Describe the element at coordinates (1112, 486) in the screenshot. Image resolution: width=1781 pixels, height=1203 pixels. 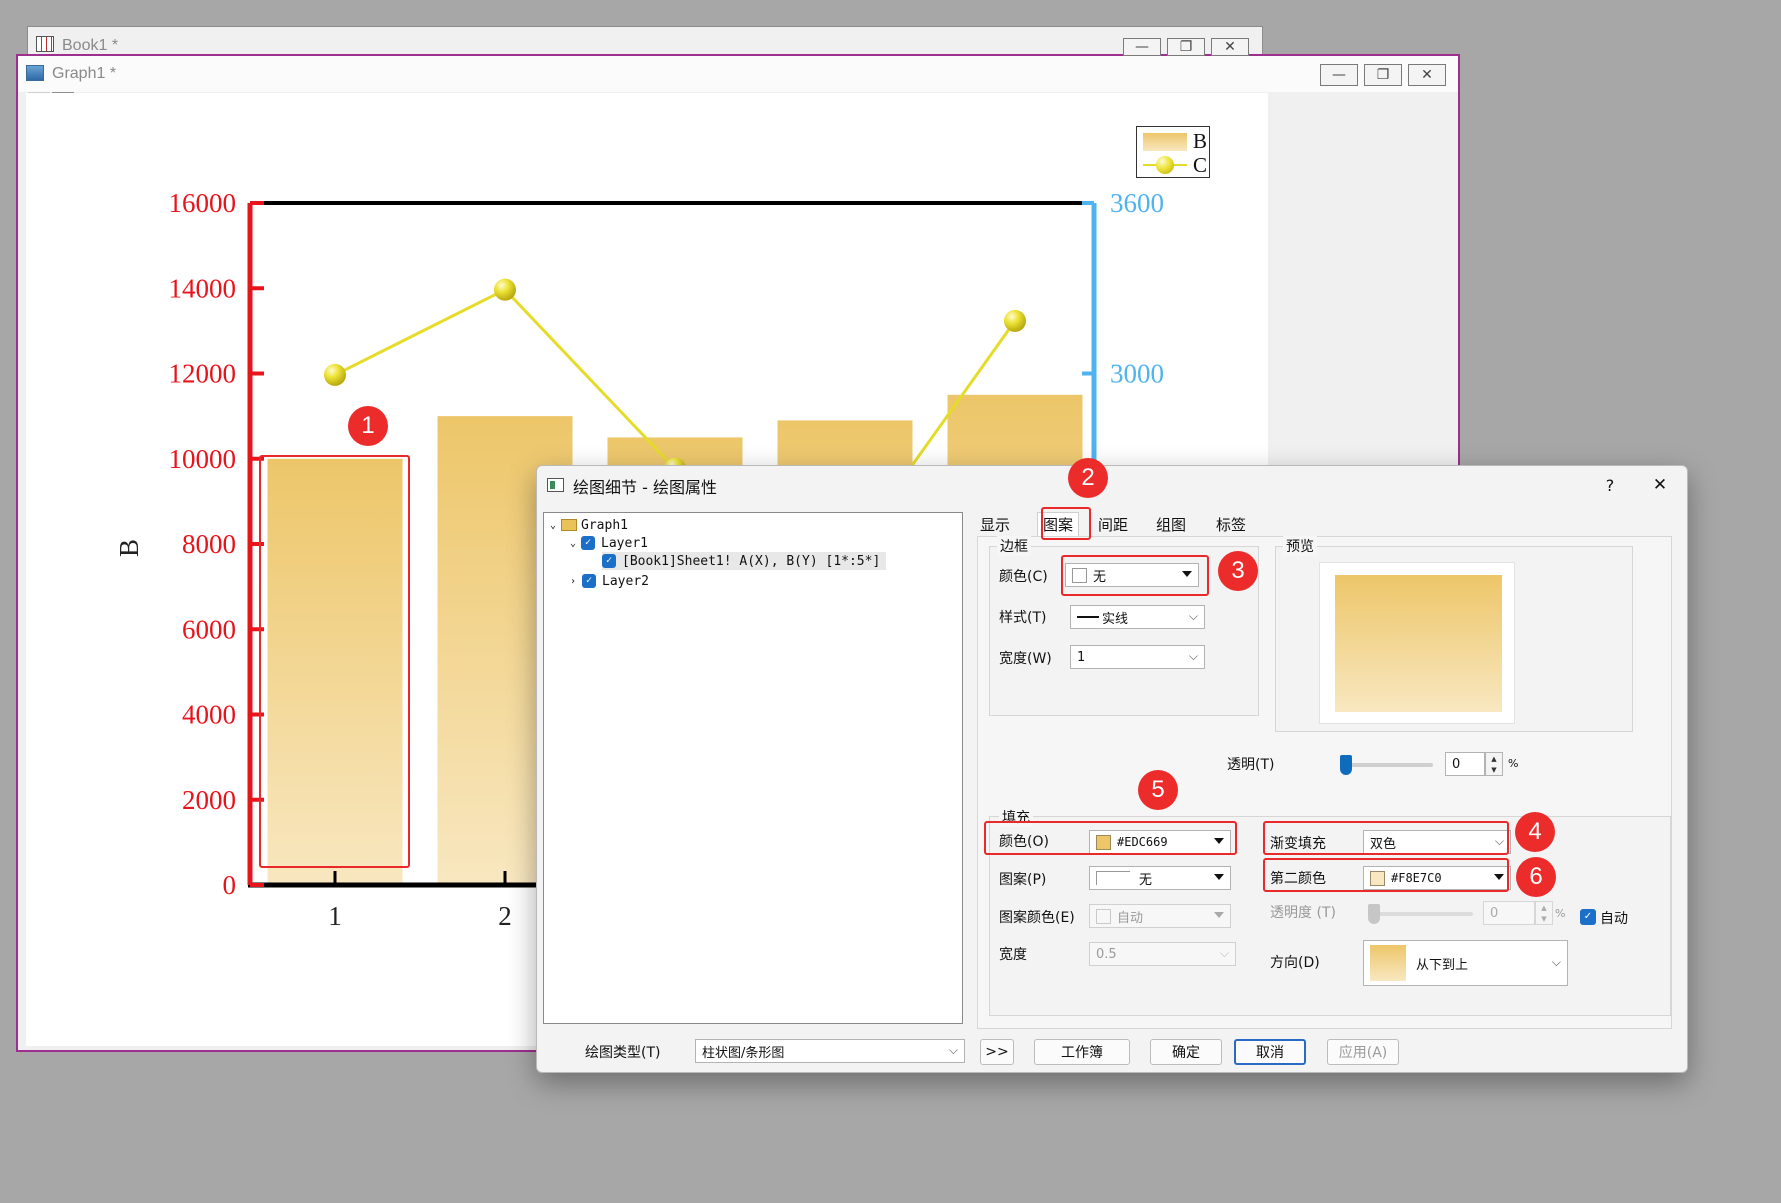
I see `dialog-titlebar: 绘图细节 - 绘图属性` at that location.